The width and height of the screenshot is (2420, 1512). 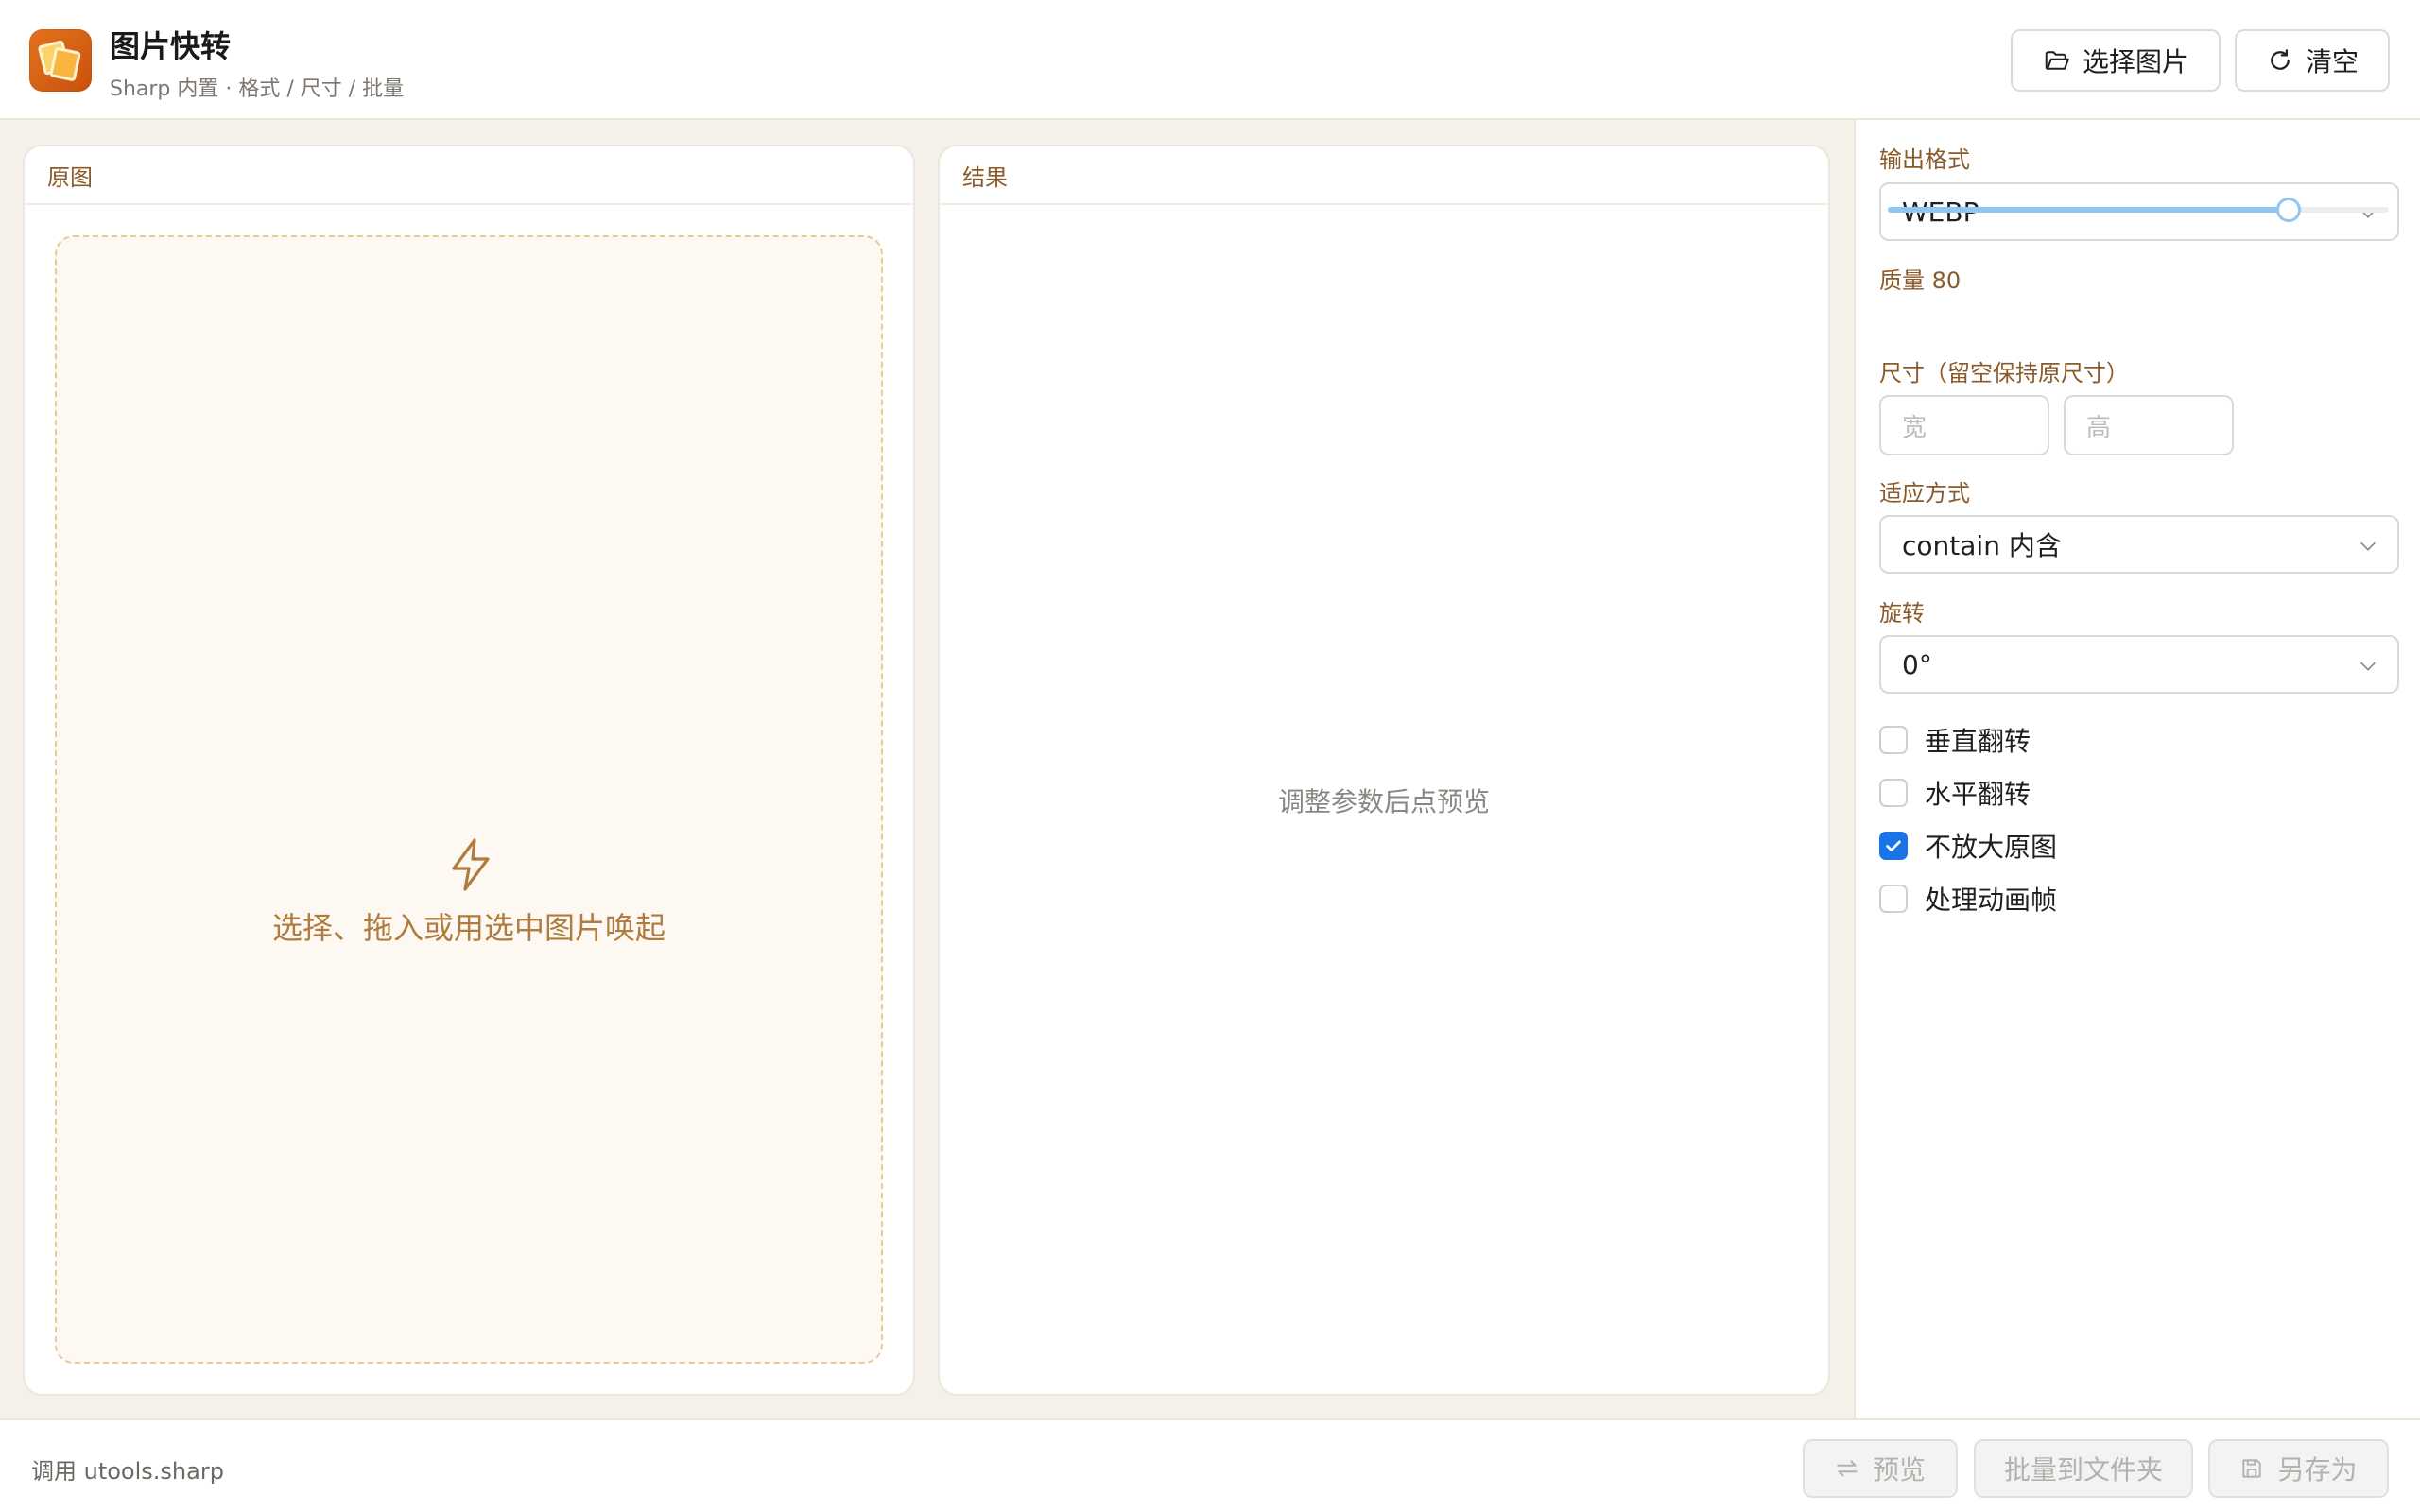 I want to click on result-panel-title: 结果, so click(x=1384, y=175).